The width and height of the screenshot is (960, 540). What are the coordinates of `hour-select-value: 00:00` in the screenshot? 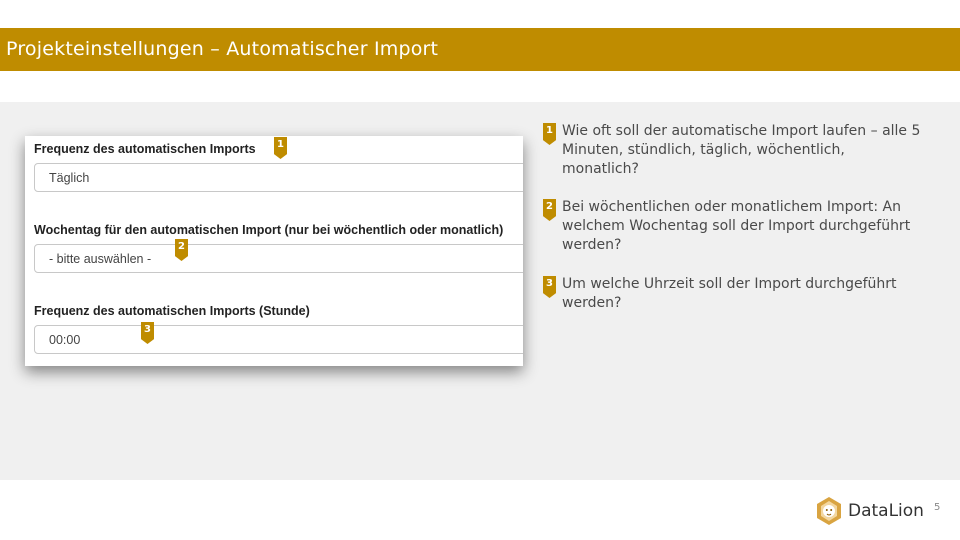 It's located at (65, 340).